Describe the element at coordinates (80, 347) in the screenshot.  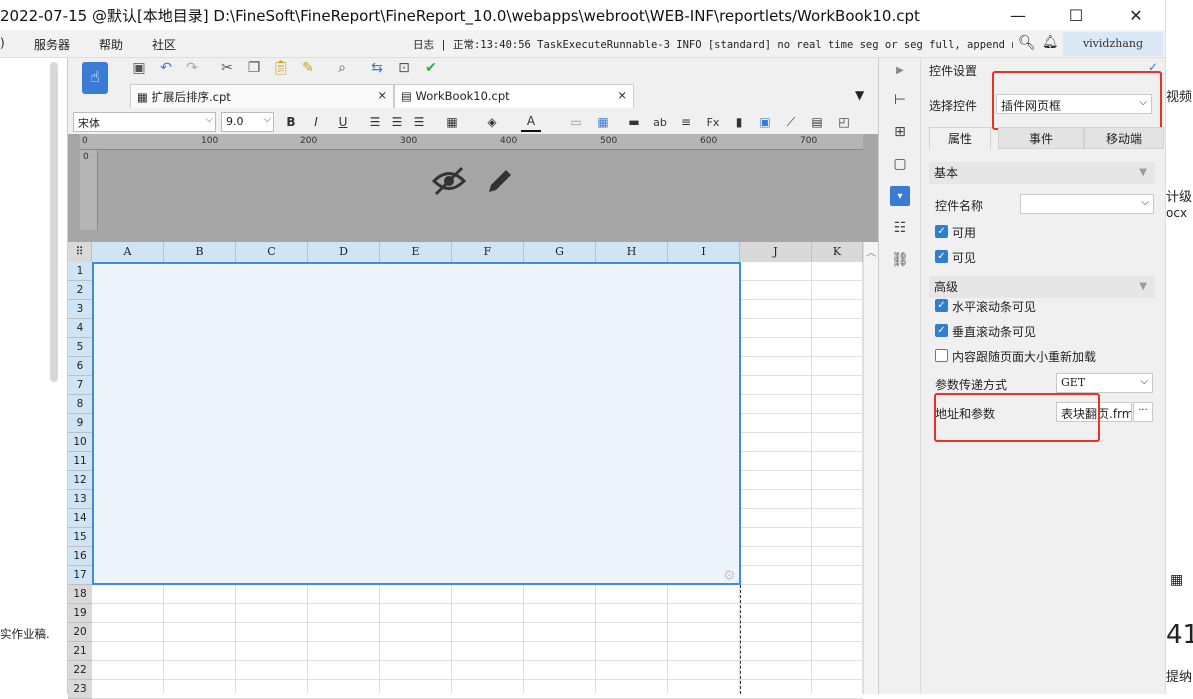
I see `row-header-5: 5` at that location.